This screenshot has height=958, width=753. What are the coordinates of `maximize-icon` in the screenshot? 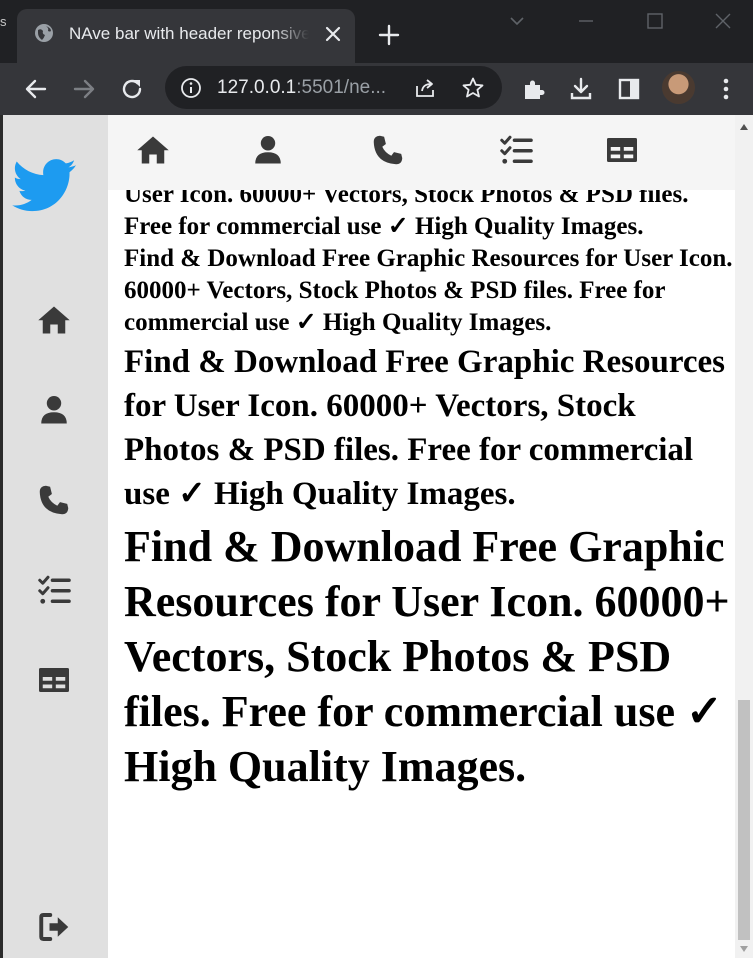 It's located at (655, 21).